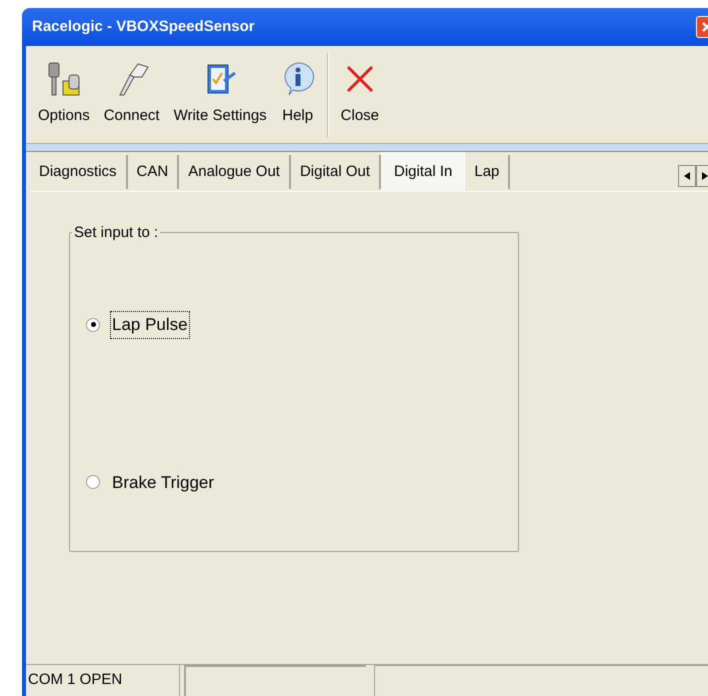  Describe the element at coordinates (423, 172) in the screenshot. I see `tab: Digital In` at that location.